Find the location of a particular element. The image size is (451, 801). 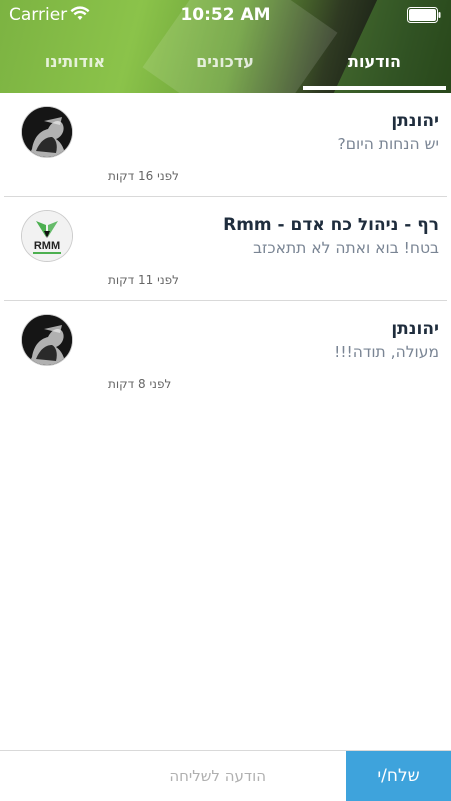

compose-bar: שלח/י is located at coordinates (225, 775).